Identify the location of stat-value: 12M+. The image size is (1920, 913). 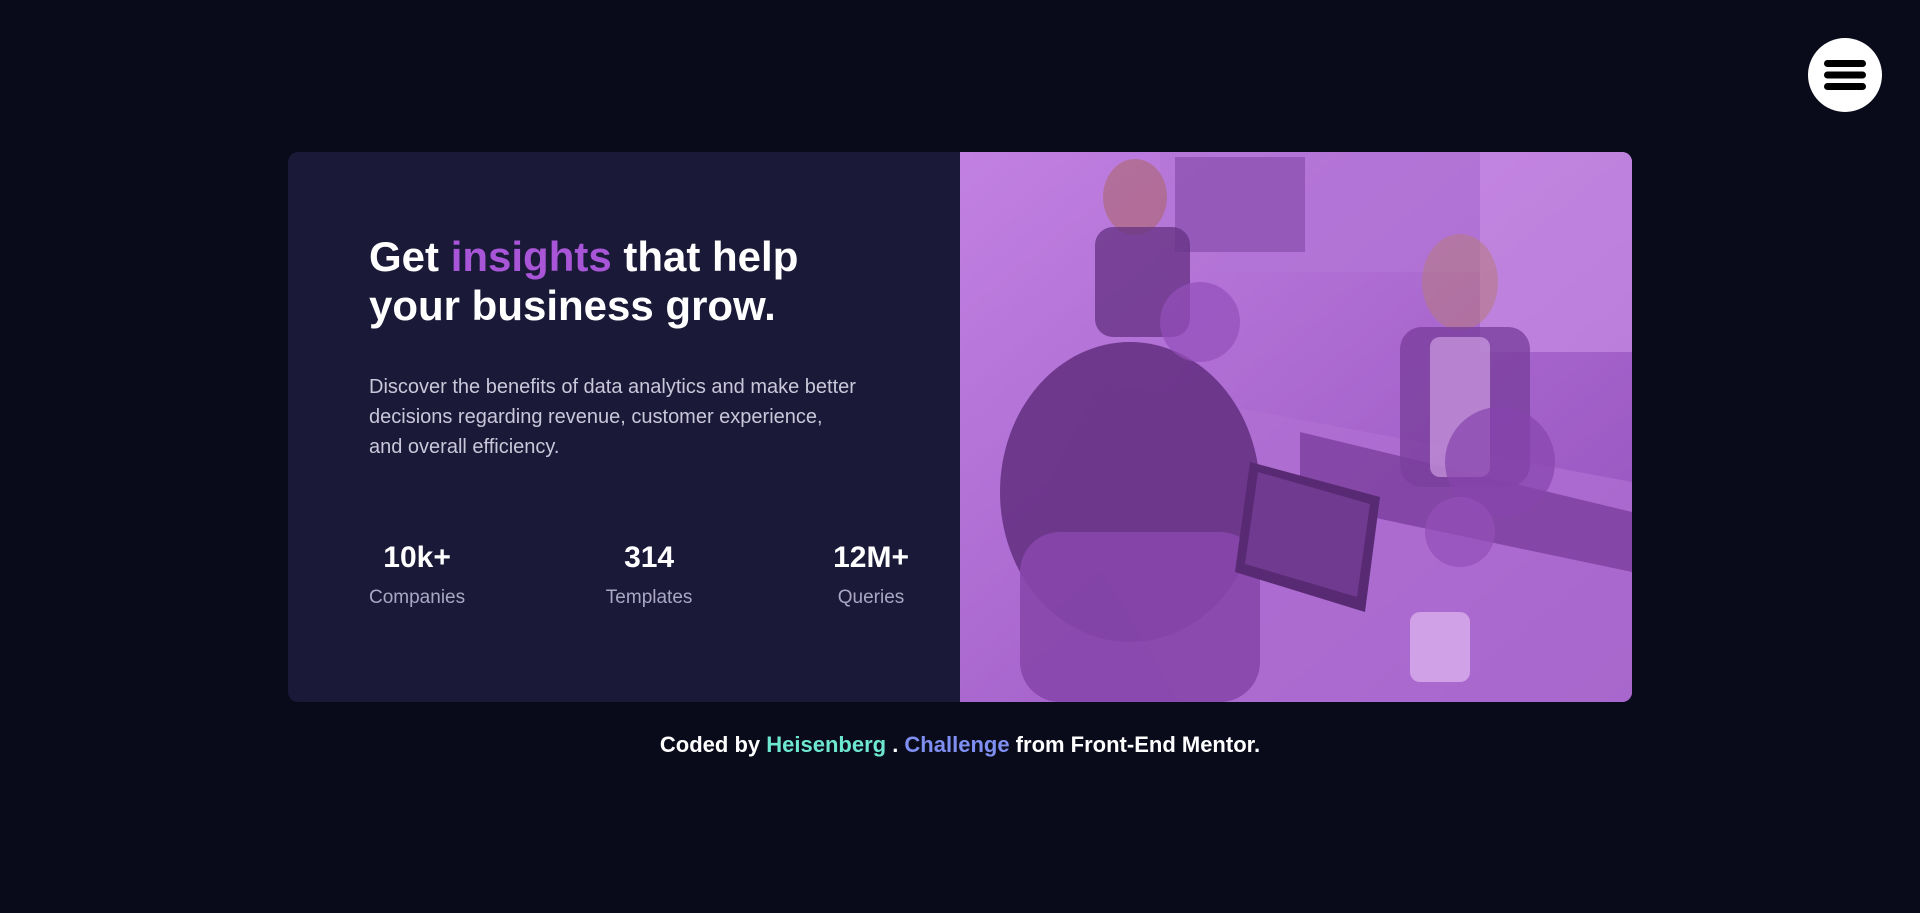
(871, 557).